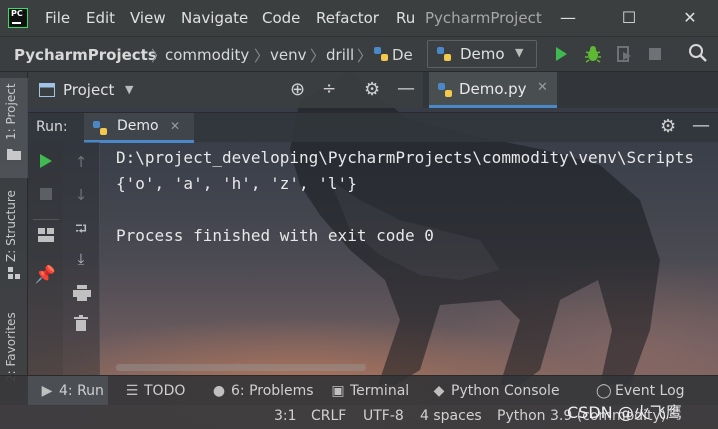  What do you see at coordinates (14, 273) in the screenshot?
I see `structure-icon` at bounding box center [14, 273].